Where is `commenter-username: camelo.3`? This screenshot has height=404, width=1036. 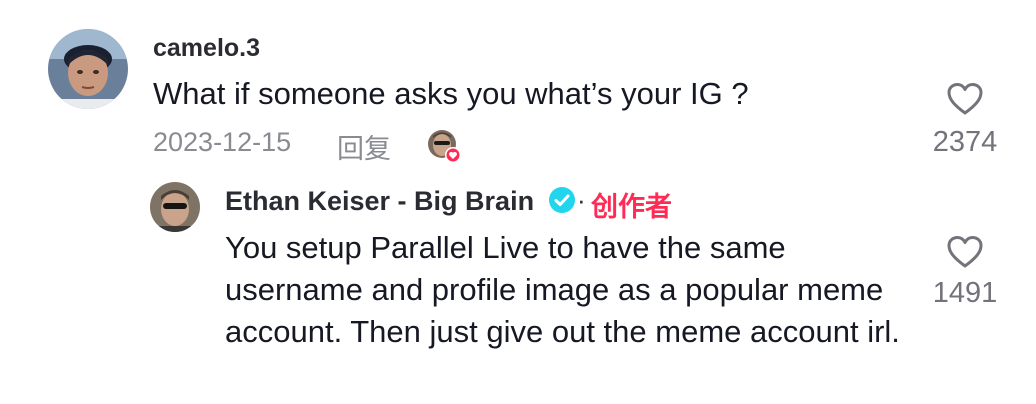 commenter-username: camelo.3 is located at coordinates (206, 48).